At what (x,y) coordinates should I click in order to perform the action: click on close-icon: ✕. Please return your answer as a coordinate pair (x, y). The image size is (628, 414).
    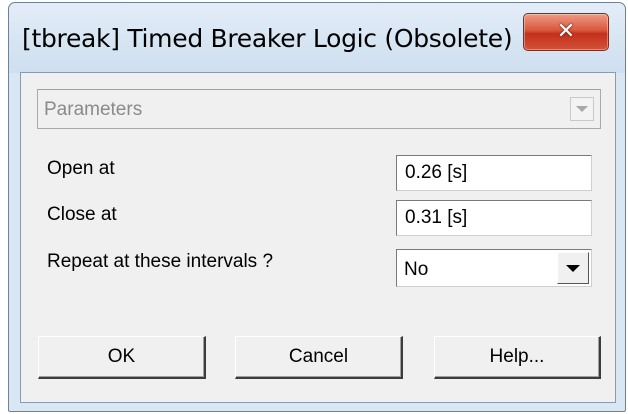
    Looking at the image, I should click on (566, 31).